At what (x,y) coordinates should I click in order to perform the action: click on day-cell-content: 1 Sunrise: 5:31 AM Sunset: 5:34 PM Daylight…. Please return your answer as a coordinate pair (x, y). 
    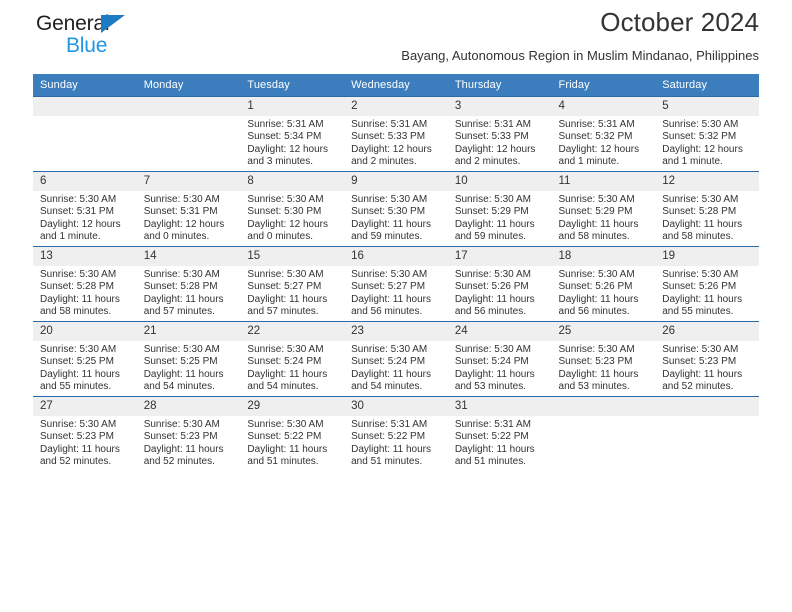
    Looking at the image, I should click on (292, 134).